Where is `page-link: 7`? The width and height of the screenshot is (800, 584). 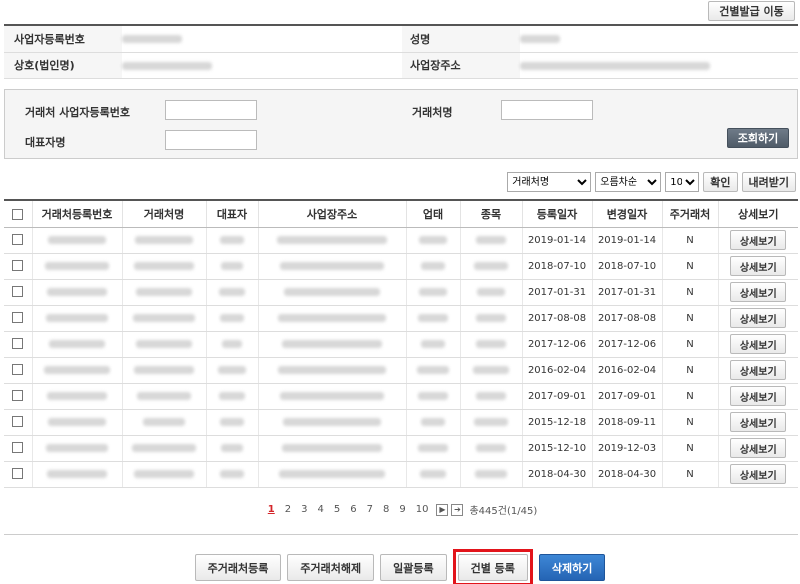 page-link: 7 is located at coordinates (370, 509).